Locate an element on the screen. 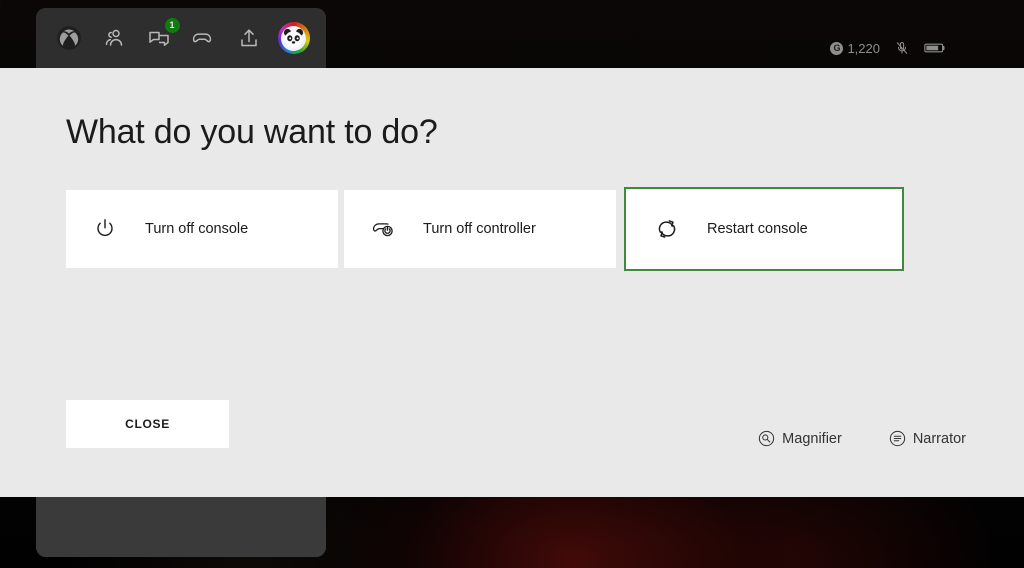 The height and width of the screenshot is (568, 1024). guide-nav-bar: 1 is located at coordinates (181, 38).